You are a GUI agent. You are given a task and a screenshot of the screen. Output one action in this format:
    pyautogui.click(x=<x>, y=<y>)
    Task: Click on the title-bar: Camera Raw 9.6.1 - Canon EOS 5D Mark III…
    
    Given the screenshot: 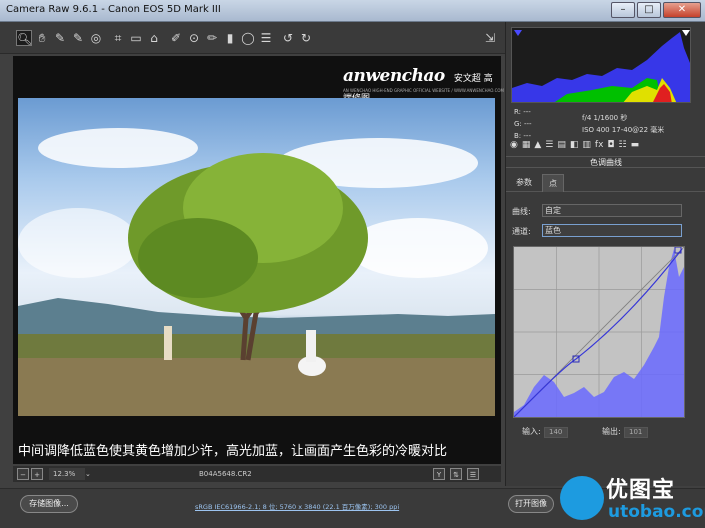 What is the action you would take?
    pyautogui.click(x=352, y=11)
    